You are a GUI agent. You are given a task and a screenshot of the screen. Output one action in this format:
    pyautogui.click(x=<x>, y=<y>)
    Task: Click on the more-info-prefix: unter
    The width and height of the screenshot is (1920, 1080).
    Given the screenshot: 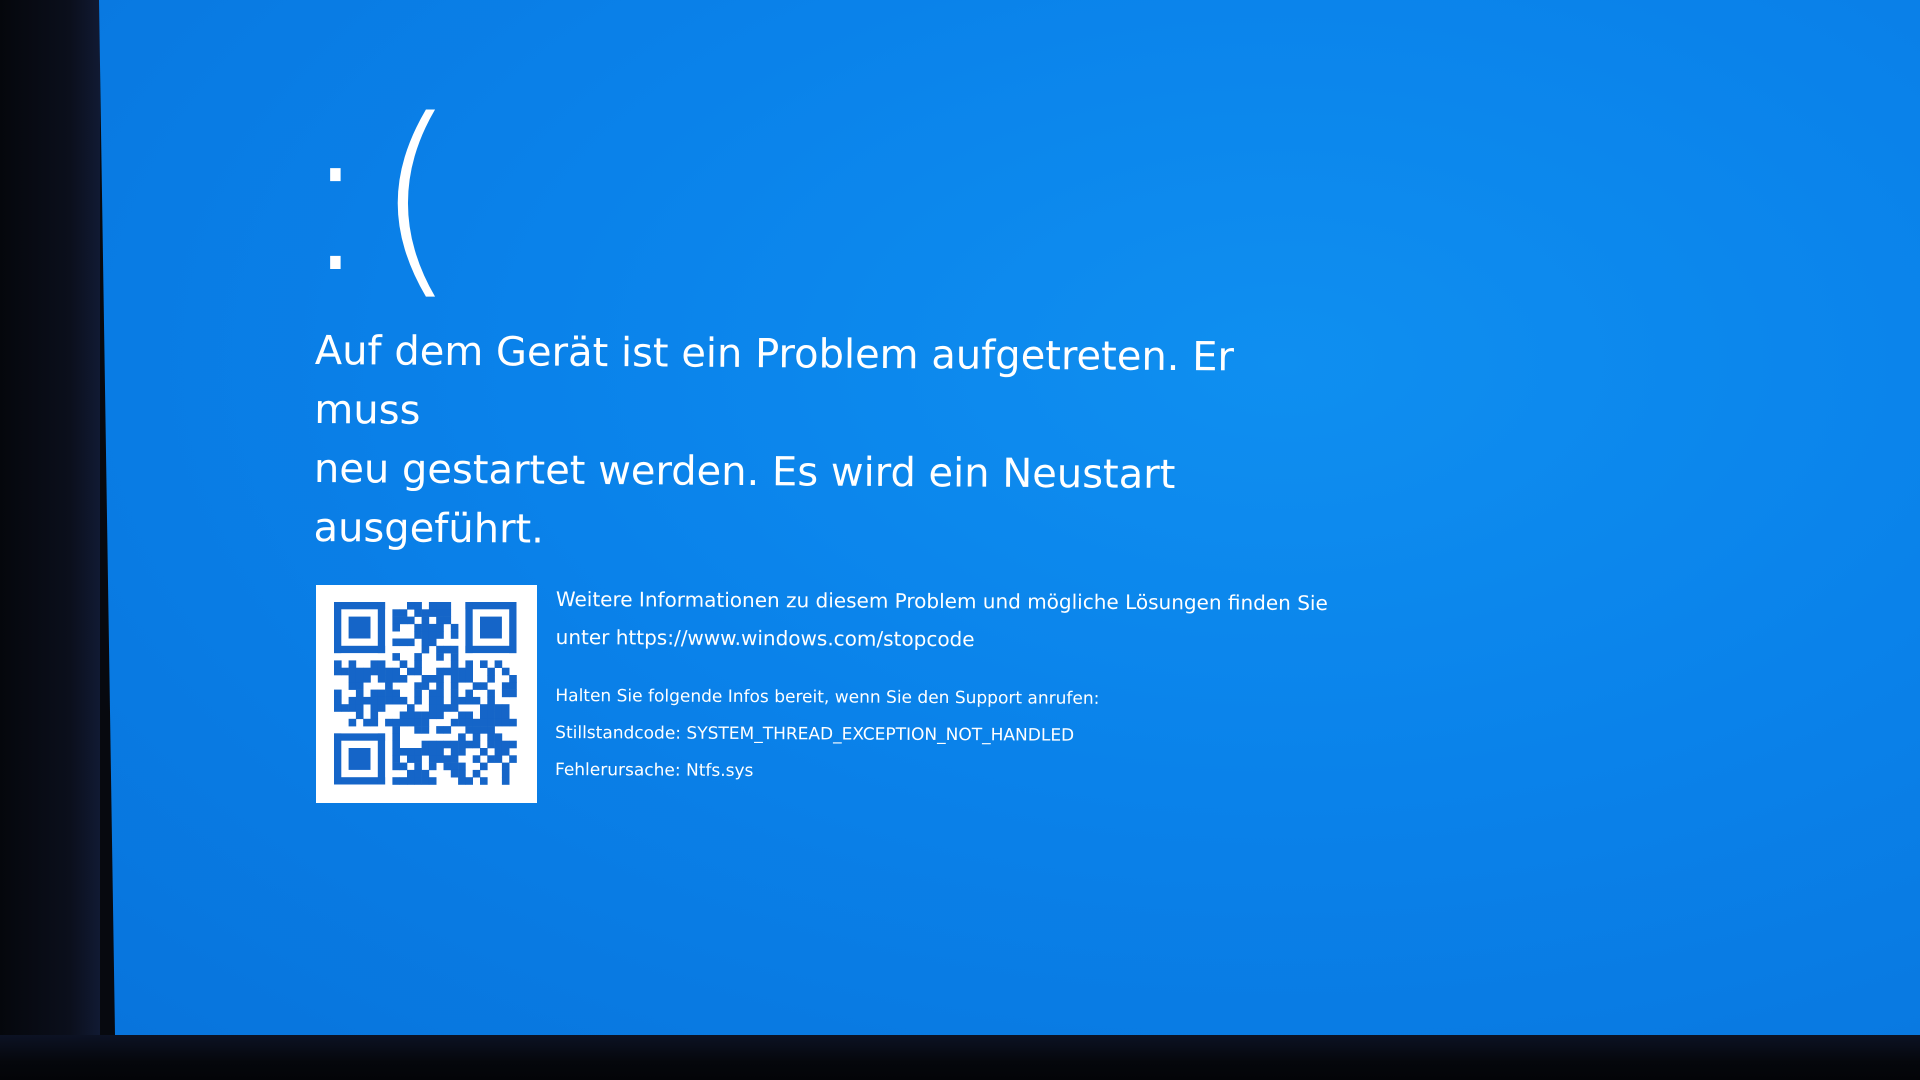 What is the action you would take?
    pyautogui.click(x=585, y=637)
    